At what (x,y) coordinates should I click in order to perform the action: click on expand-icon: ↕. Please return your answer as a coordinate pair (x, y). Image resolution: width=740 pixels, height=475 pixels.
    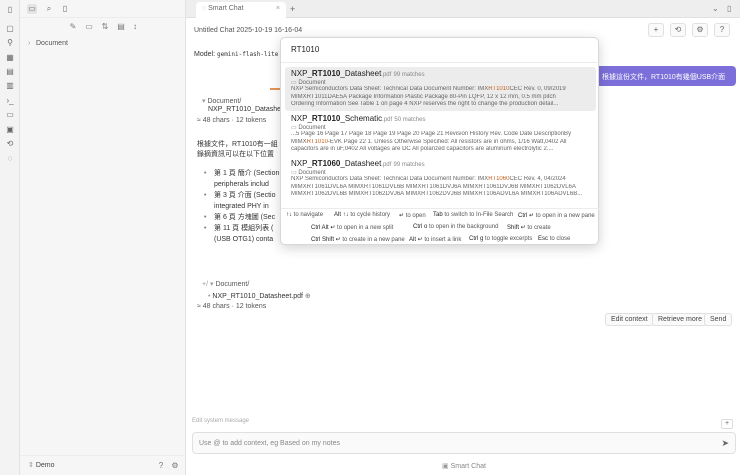
    Looking at the image, I should click on (135, 27).